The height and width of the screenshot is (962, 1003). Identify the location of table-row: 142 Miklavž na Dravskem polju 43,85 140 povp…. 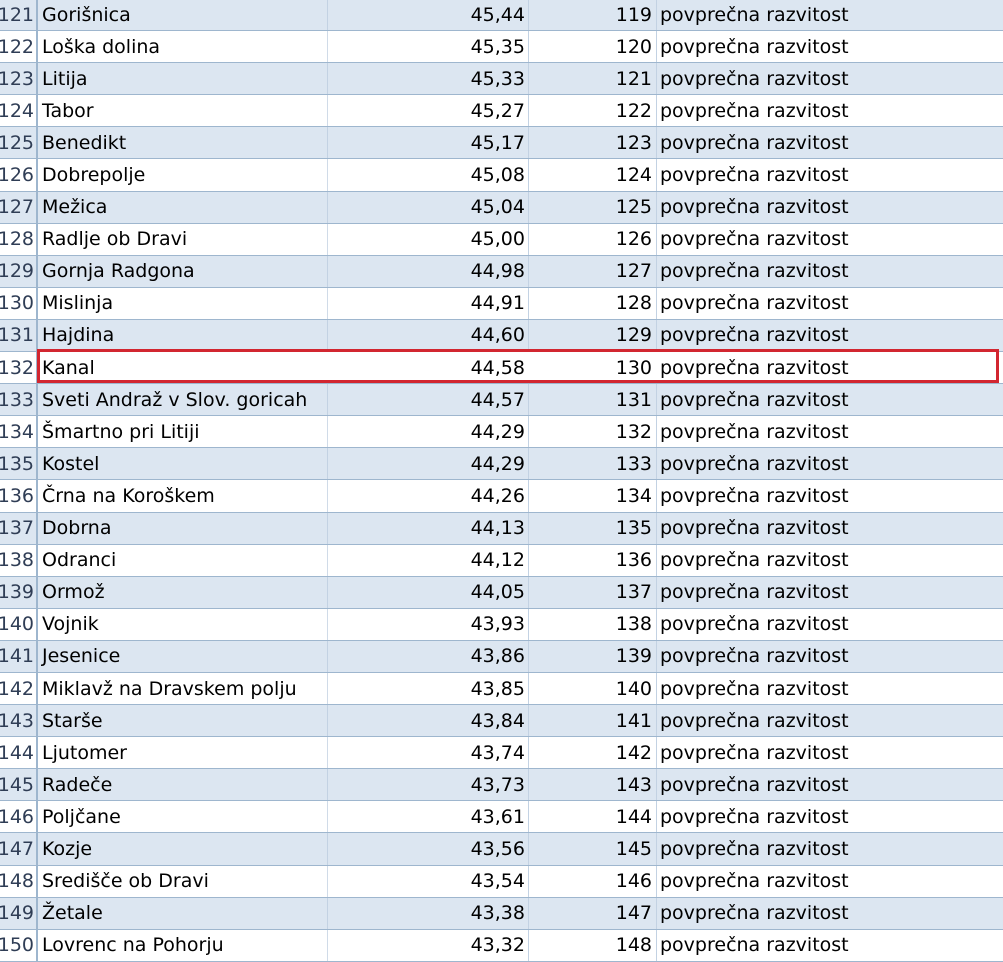
(501, 689).